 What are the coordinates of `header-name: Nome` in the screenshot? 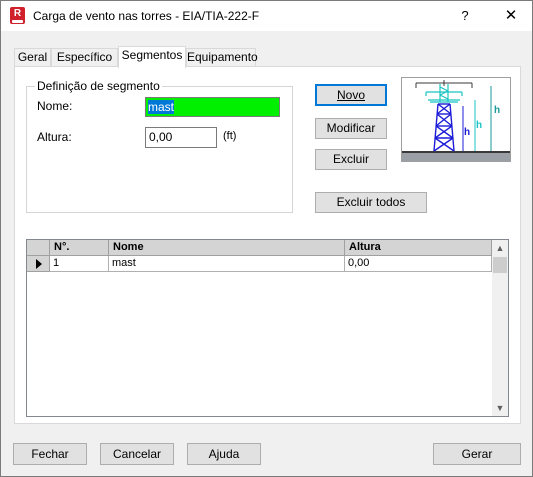 It's located at (227, 248).